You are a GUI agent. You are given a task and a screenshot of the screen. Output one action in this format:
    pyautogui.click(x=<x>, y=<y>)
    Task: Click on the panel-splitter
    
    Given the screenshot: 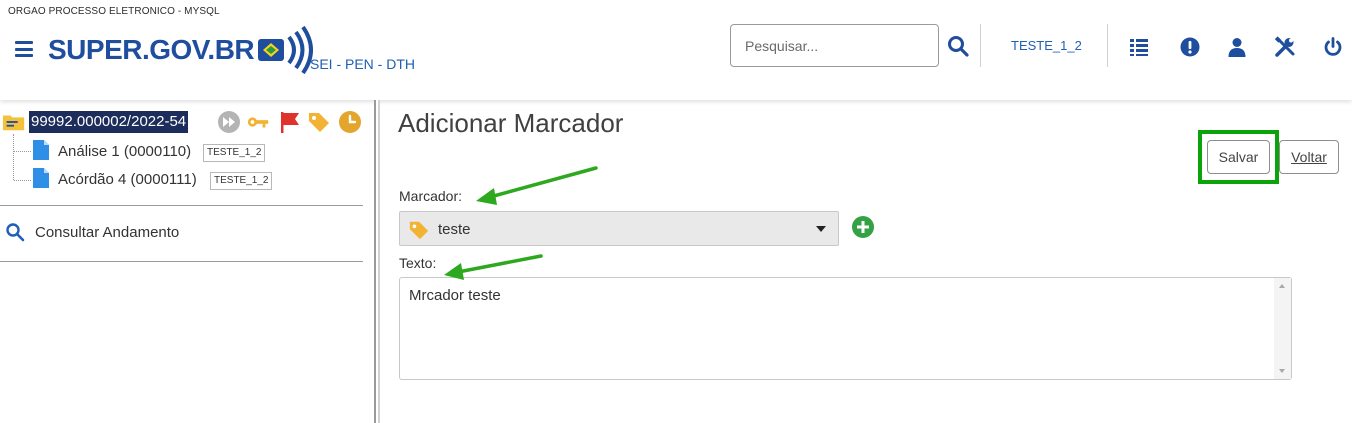 What is the action you would take?
    pyautogui.click(x=377, y=261)
    